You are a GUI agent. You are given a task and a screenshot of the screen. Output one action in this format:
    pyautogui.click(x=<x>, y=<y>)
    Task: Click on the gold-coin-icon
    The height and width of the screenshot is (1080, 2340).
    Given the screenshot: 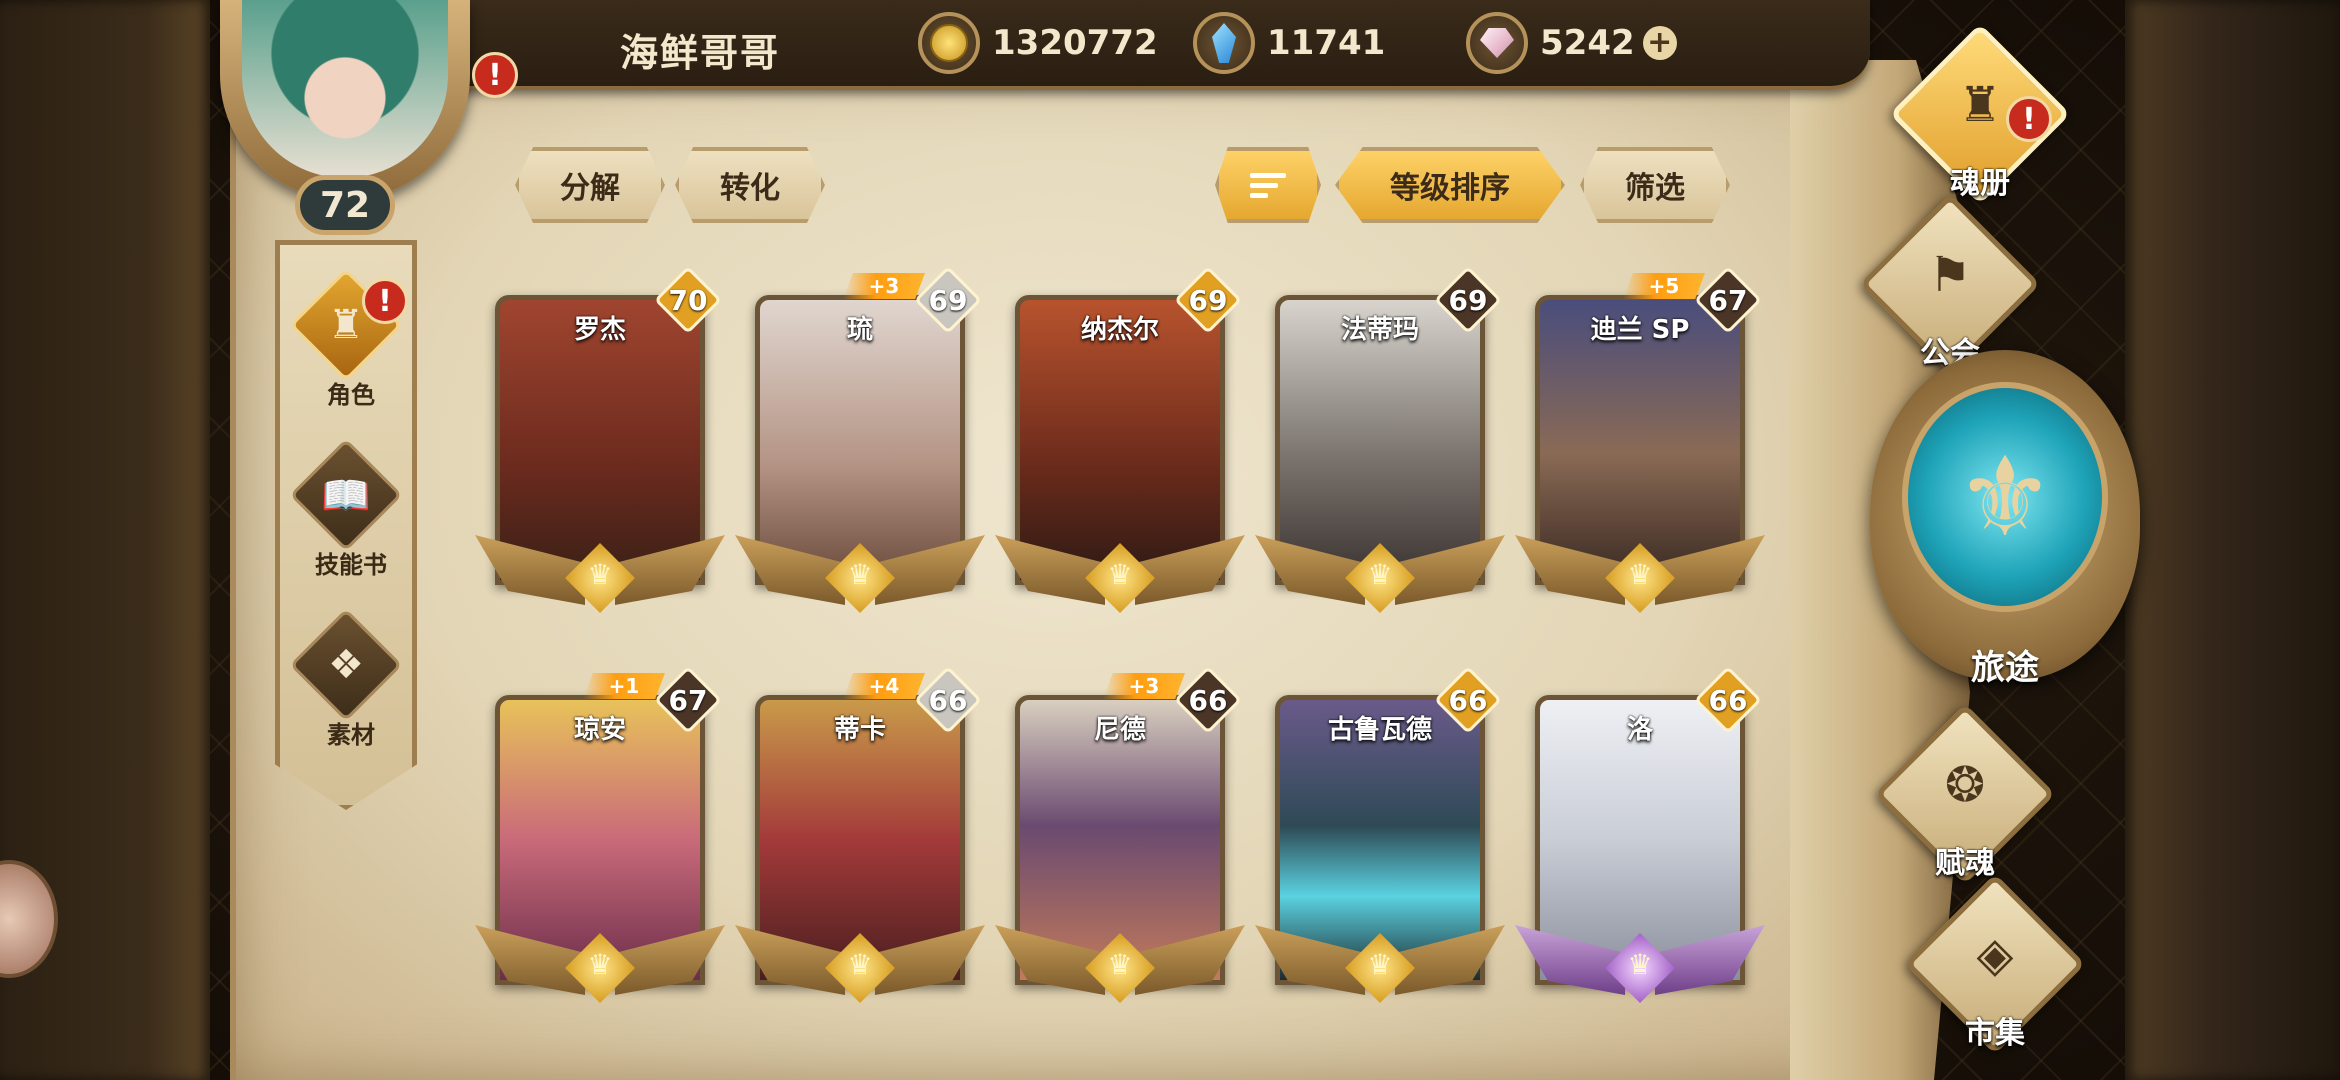 What is the action you would take?
    pyautogui.click(x=949, y=43)
    